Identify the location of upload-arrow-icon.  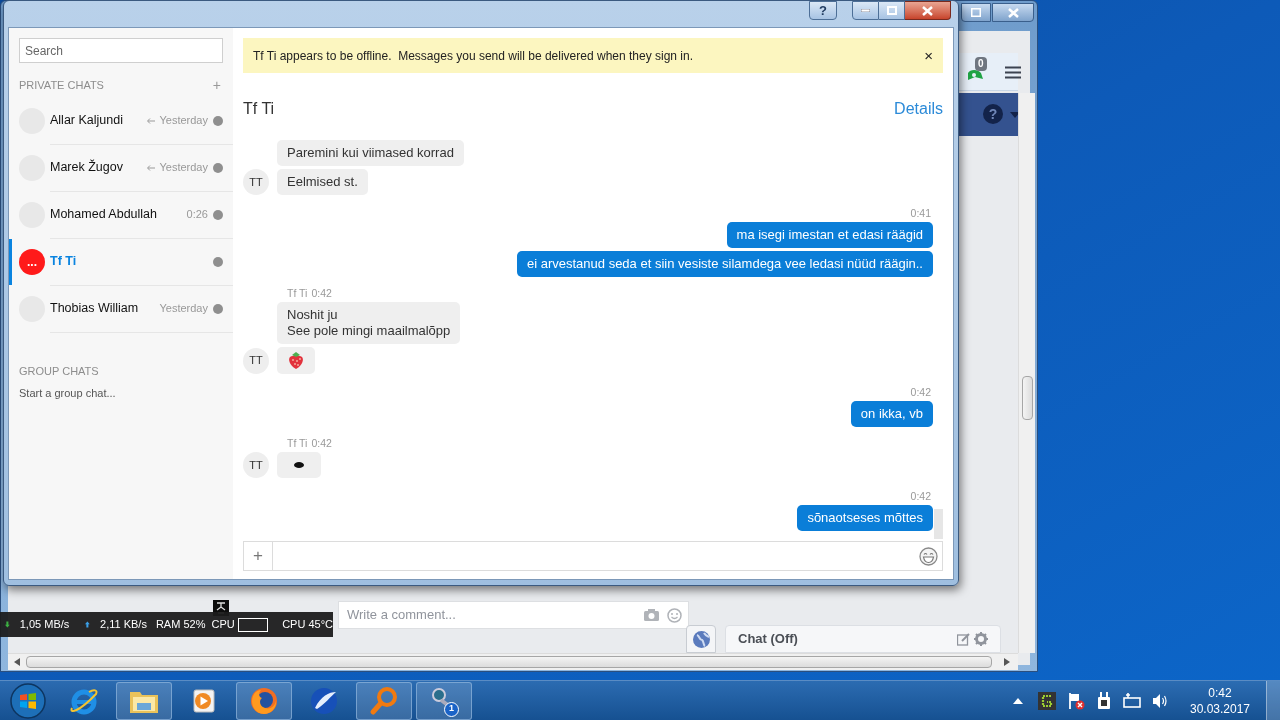
(88, 624).